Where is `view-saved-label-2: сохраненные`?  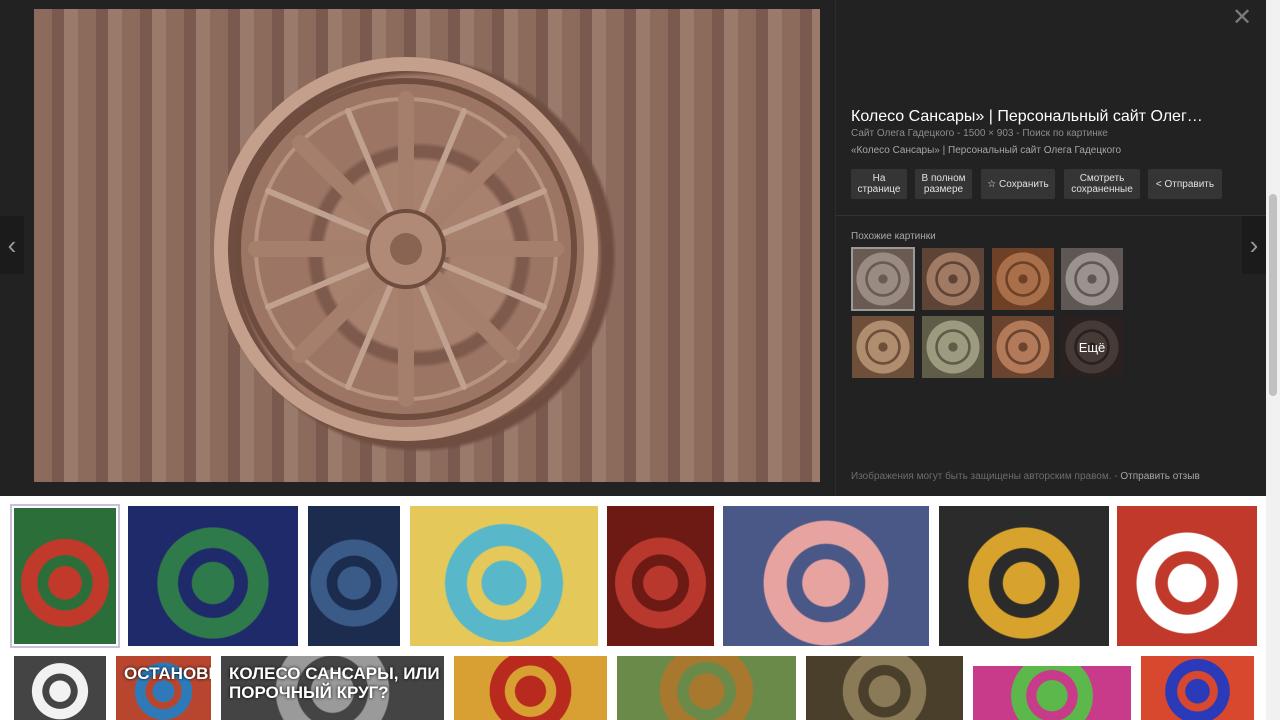 view-saved-label-2: сохраненные is located at coordinates (1102, 189).